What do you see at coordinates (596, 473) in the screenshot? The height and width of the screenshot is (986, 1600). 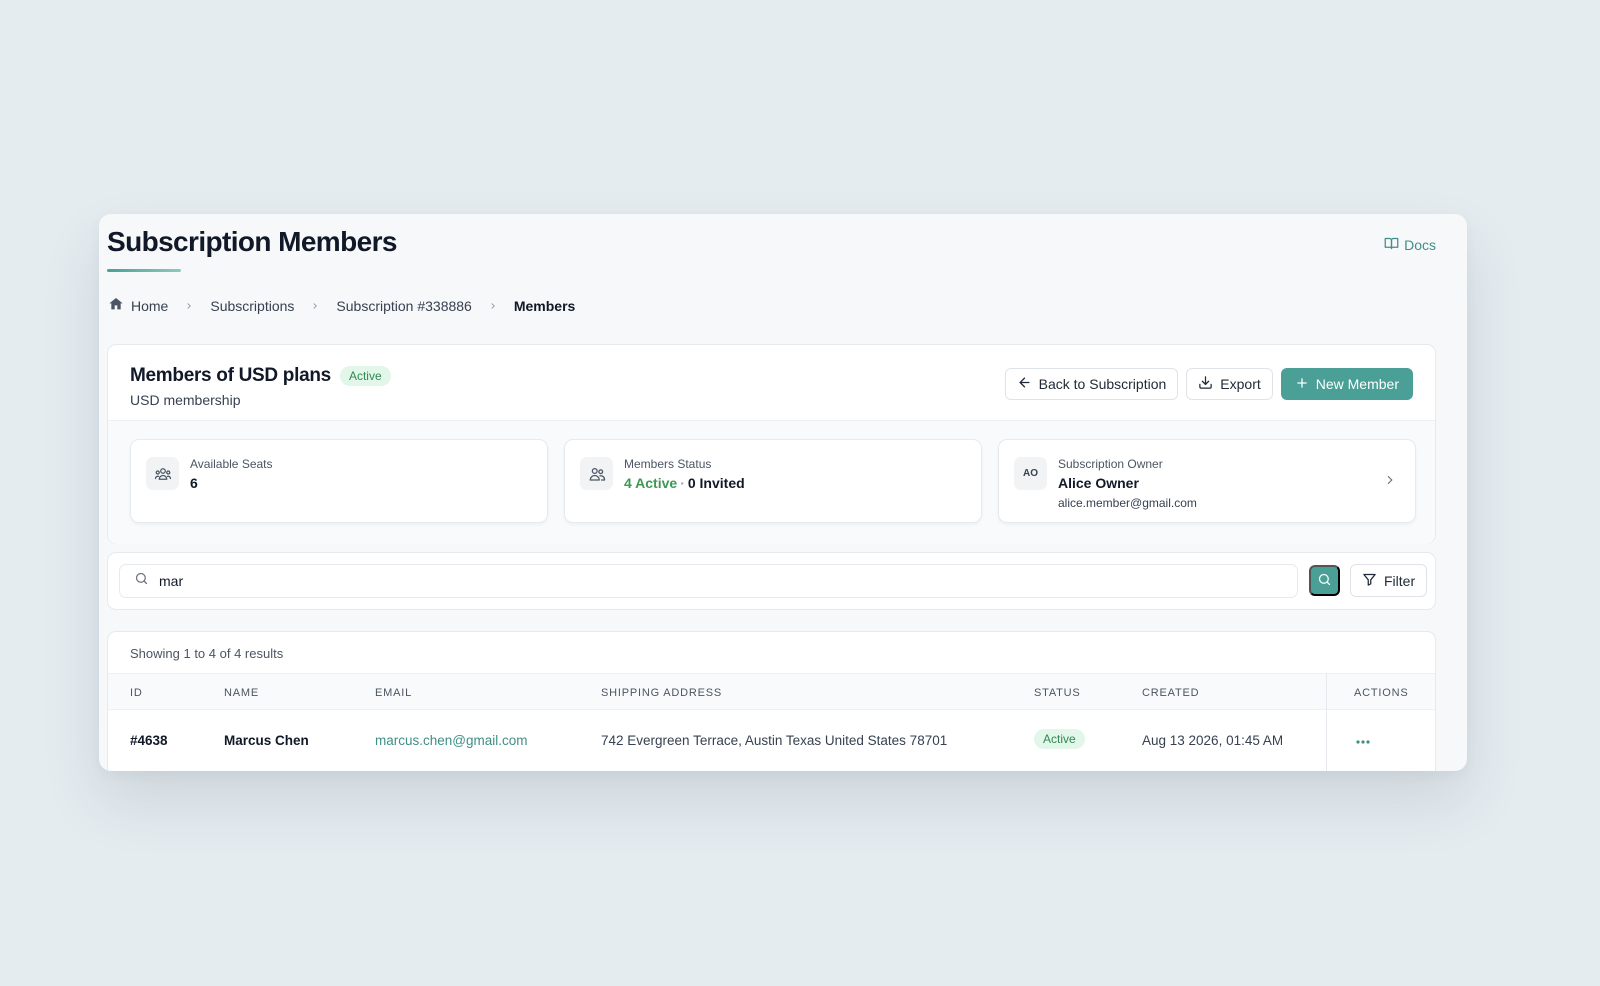 I see `users-icon` at bounding box center [596, 473].